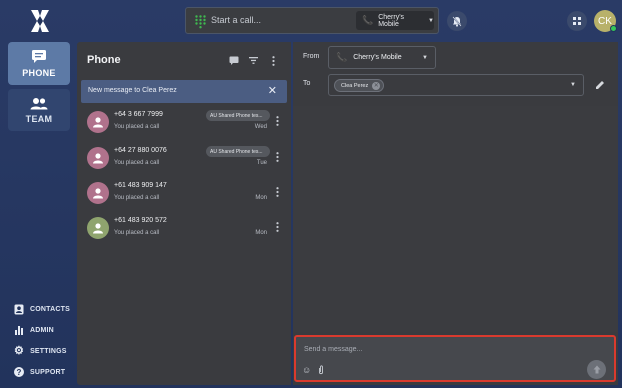  What do you see at coordinates (19, 351) in the screenshot?
I see `gear-icon: ⚙` at bounding box center [19, 351].